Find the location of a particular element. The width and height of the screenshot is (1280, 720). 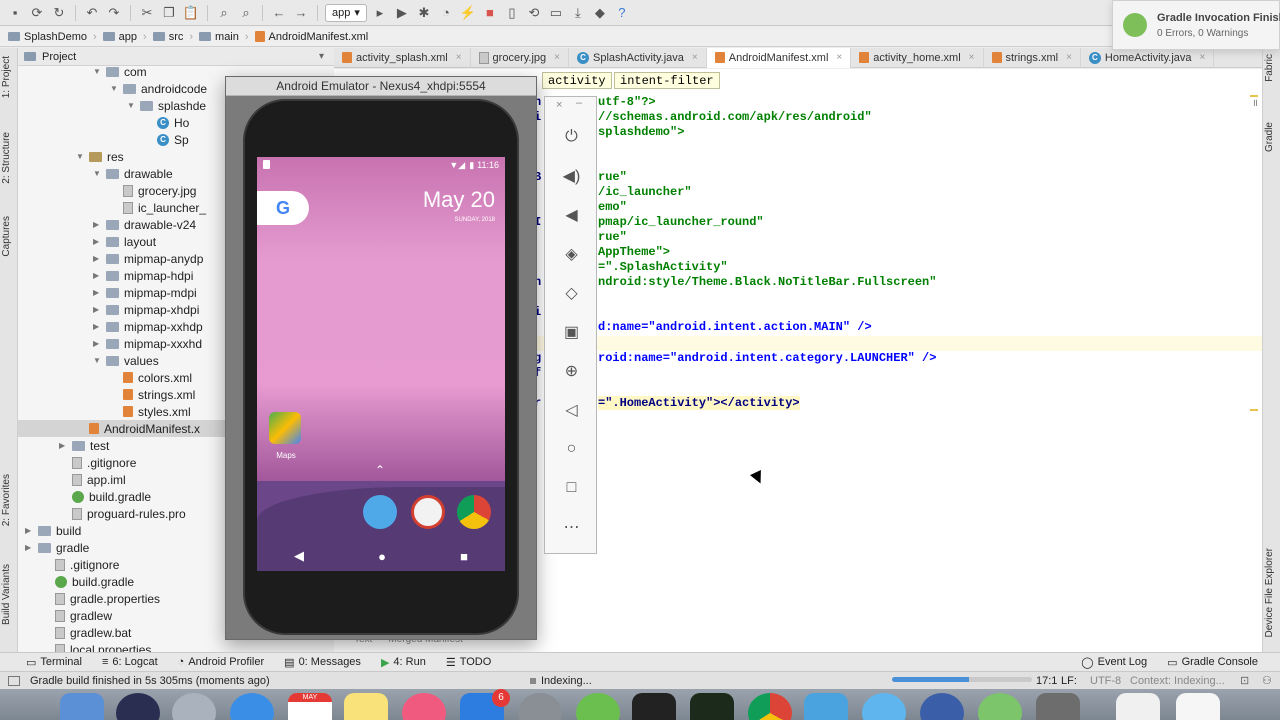

nav-back-icon: ◀ is located at coordinates (299, 556).